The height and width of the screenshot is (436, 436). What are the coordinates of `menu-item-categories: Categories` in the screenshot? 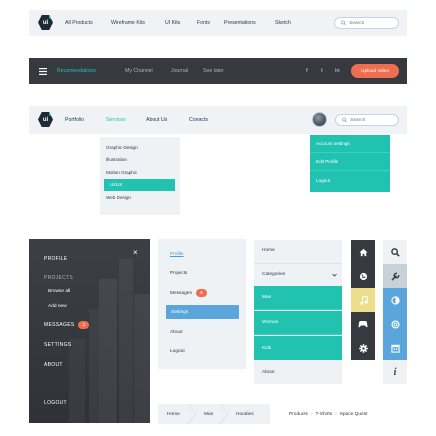 It's located at (299, 274).